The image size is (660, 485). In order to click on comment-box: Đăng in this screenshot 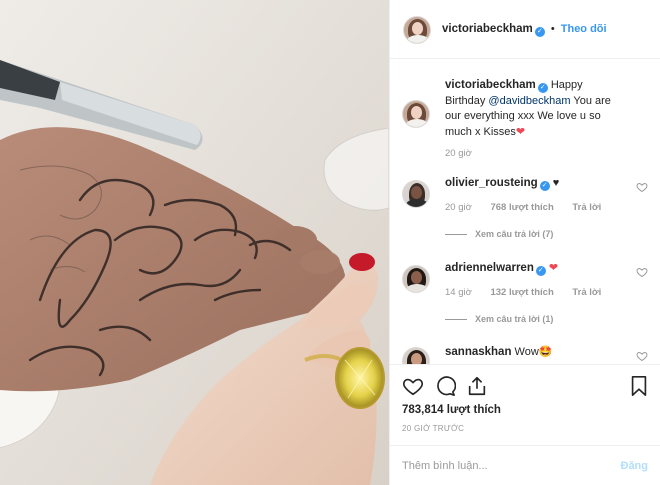, I will do `click(525, 465)`.